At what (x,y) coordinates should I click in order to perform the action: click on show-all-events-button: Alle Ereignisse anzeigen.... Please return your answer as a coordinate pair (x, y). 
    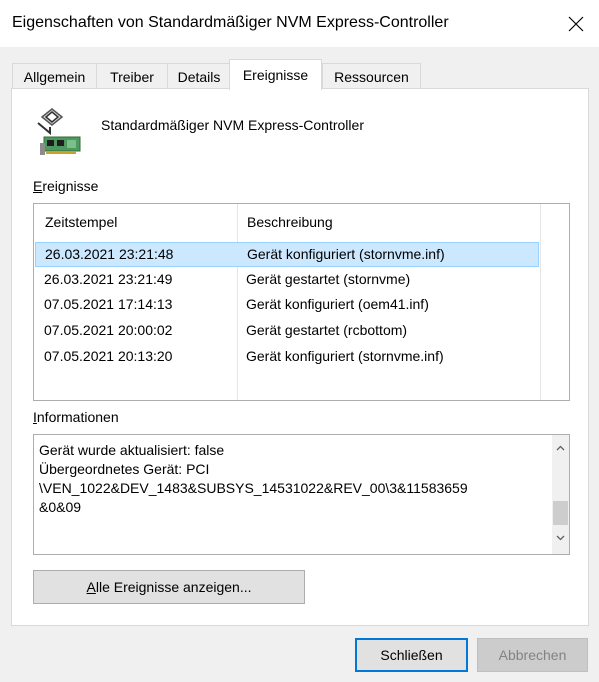
    Looking at the image, I should click on (169, 587).